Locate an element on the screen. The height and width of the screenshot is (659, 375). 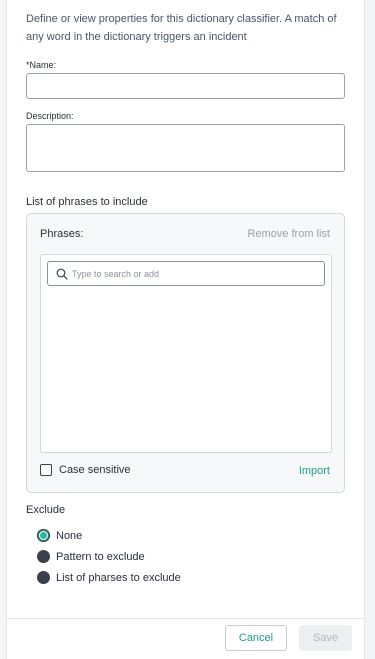
exclude-option-label: None is located at coordinates (69, 535).